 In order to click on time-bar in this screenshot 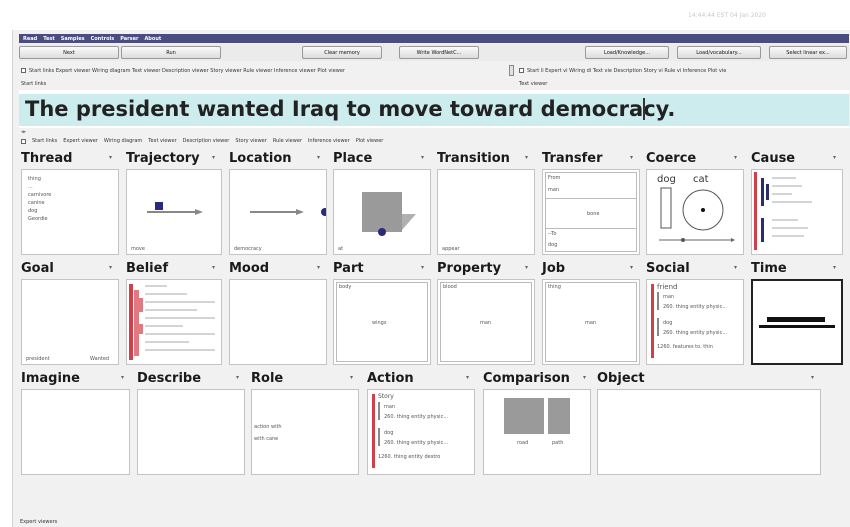, I will do `click(797, 326)`.